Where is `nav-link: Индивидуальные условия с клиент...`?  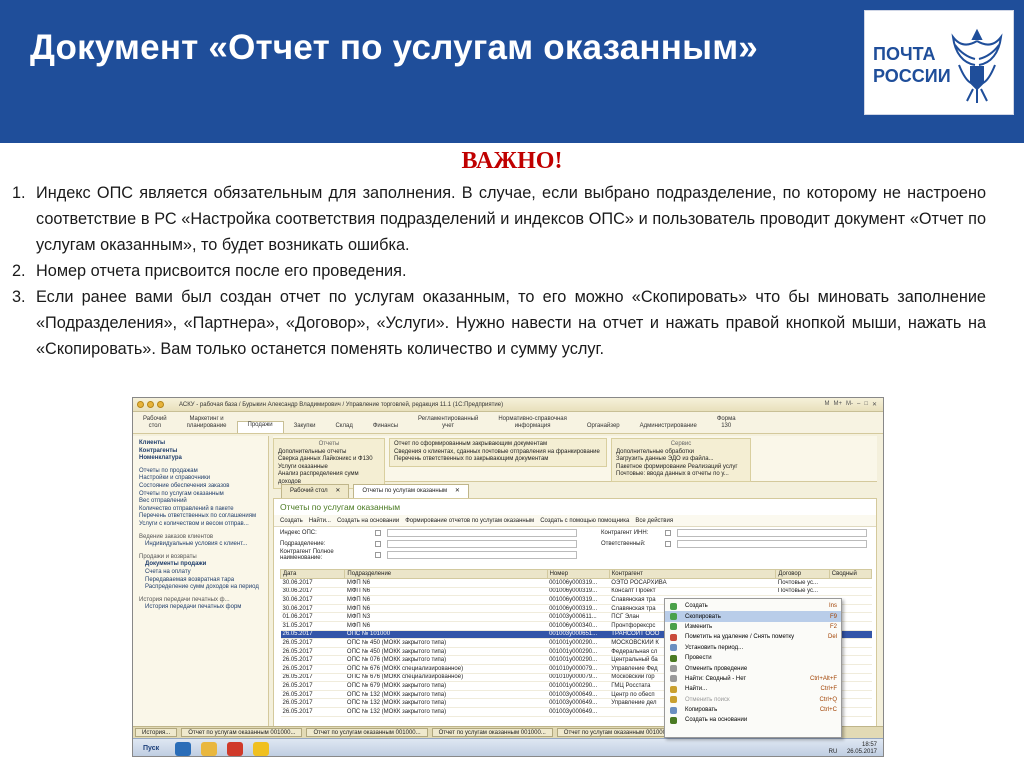 nav-link: Индивидуальные условия с клиент... is located at coordinates (200, 545).